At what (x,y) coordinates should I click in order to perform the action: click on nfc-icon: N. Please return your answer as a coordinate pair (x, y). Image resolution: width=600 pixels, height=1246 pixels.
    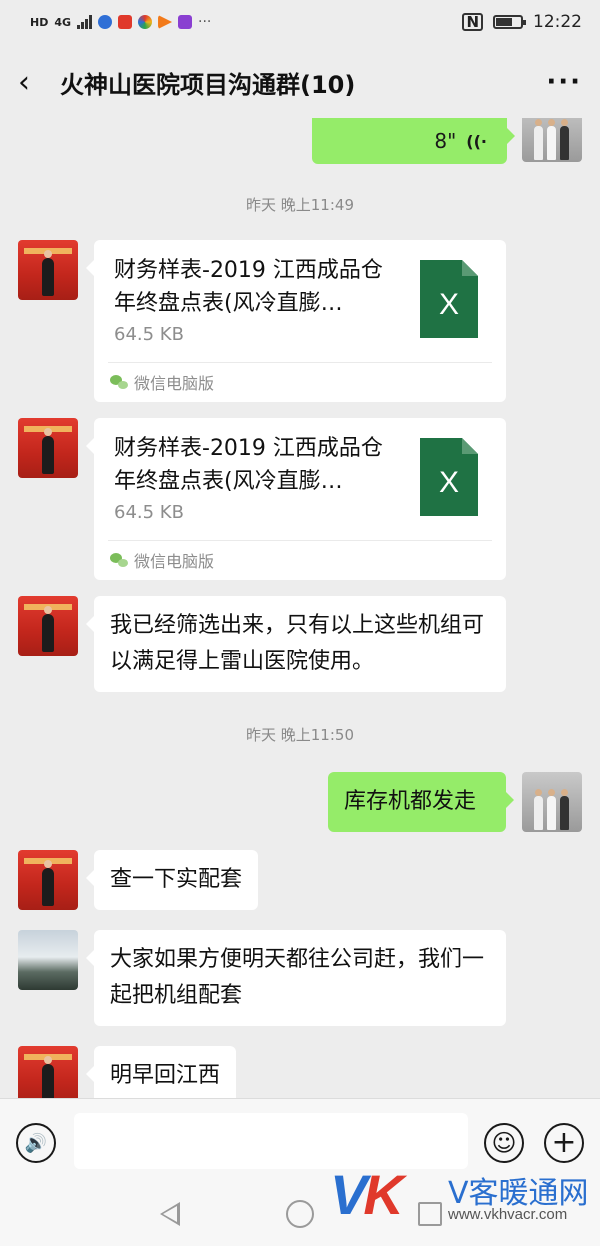
    Looking at the image, I should click on (472, 22).